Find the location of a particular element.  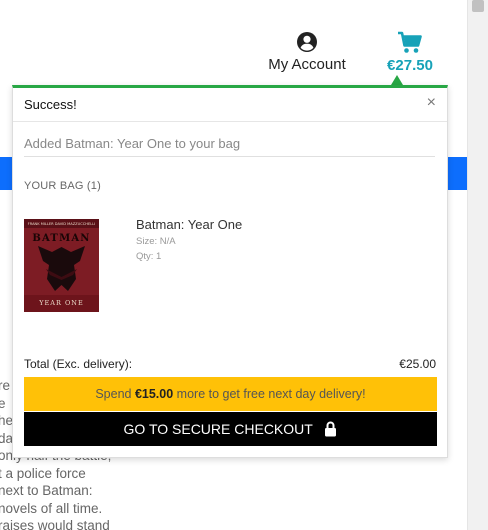

popover-caret is located at coordinates (397, 80).